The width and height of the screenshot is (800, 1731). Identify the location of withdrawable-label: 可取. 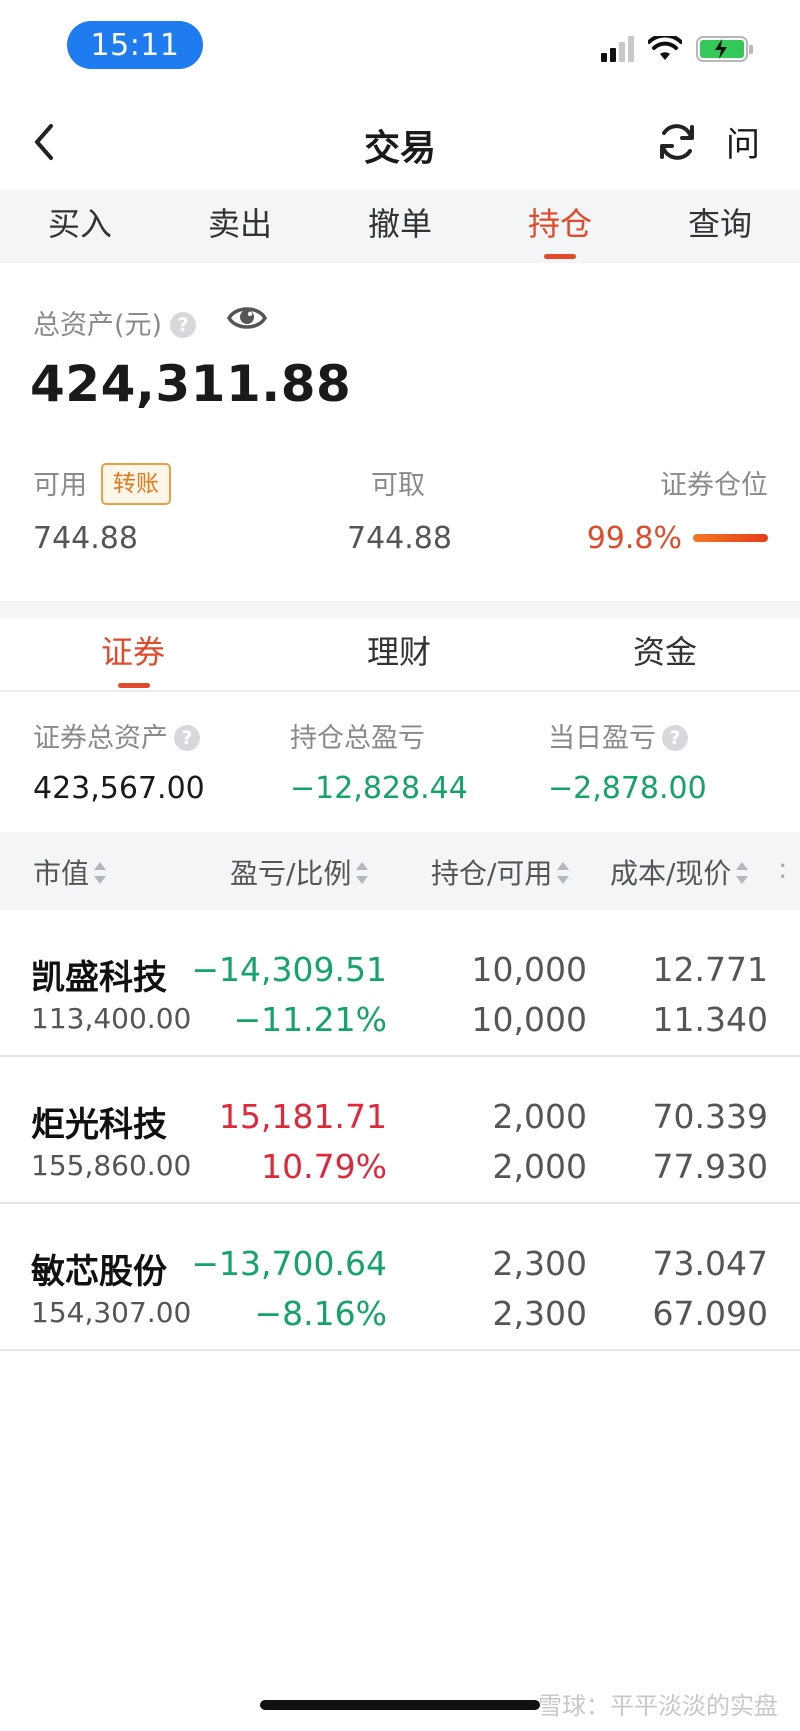
(398, 485).